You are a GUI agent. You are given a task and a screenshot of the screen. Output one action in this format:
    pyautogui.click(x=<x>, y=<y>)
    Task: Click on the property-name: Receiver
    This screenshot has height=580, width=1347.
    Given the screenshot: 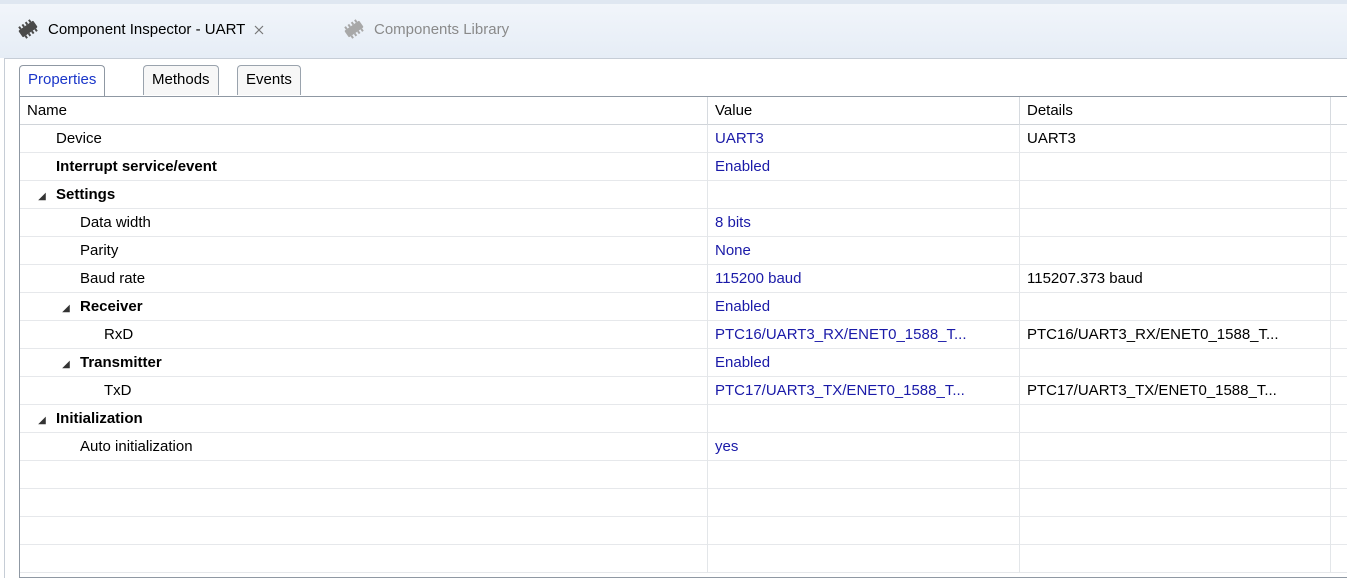 What is the action you would take?
    pyautogui.click(x=111, y=306)
    